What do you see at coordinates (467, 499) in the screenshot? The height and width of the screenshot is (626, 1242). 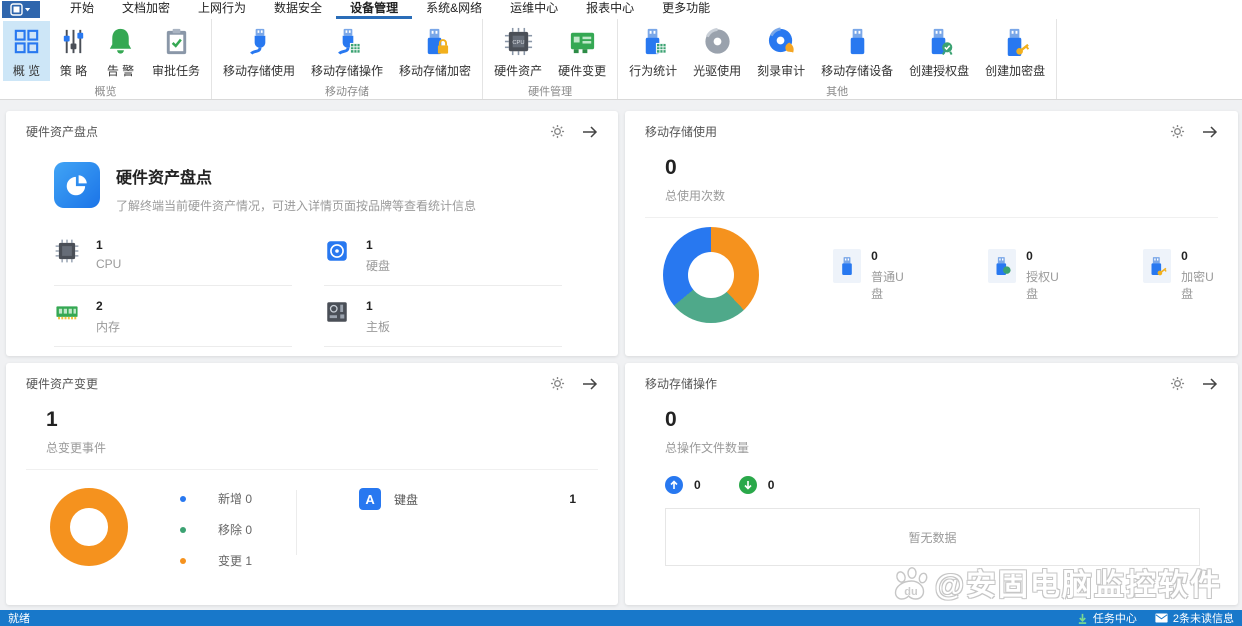 I see `device-row-keyboard: A 键盘 1` at bounding box center [467, 499].